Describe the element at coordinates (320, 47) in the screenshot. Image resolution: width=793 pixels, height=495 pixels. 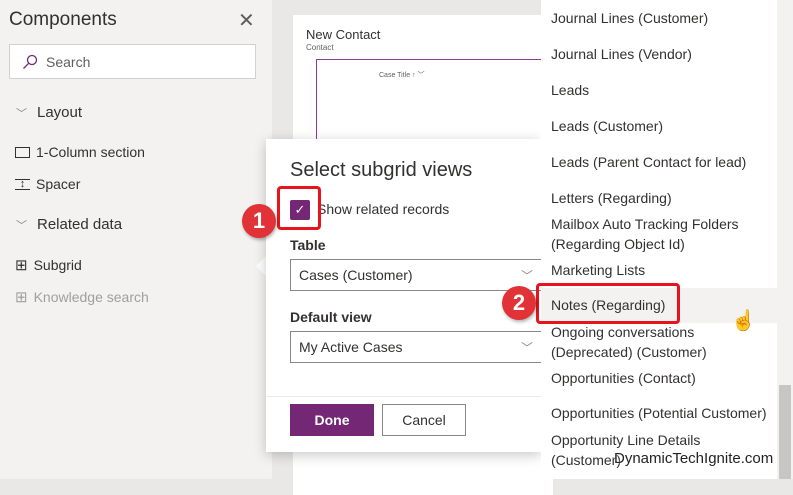
I see `form-subtitle: Contact` at that location.